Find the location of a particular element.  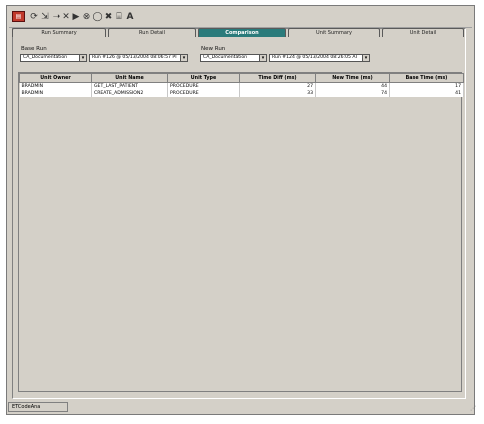

base-run-label: Base Run is located at coordinates (34, 49).